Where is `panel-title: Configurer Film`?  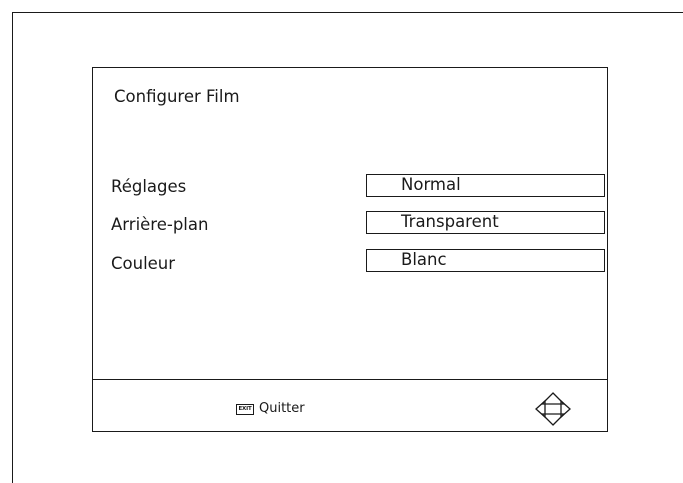 panel-title: Configurer Film is located at coordinates (177, 96).